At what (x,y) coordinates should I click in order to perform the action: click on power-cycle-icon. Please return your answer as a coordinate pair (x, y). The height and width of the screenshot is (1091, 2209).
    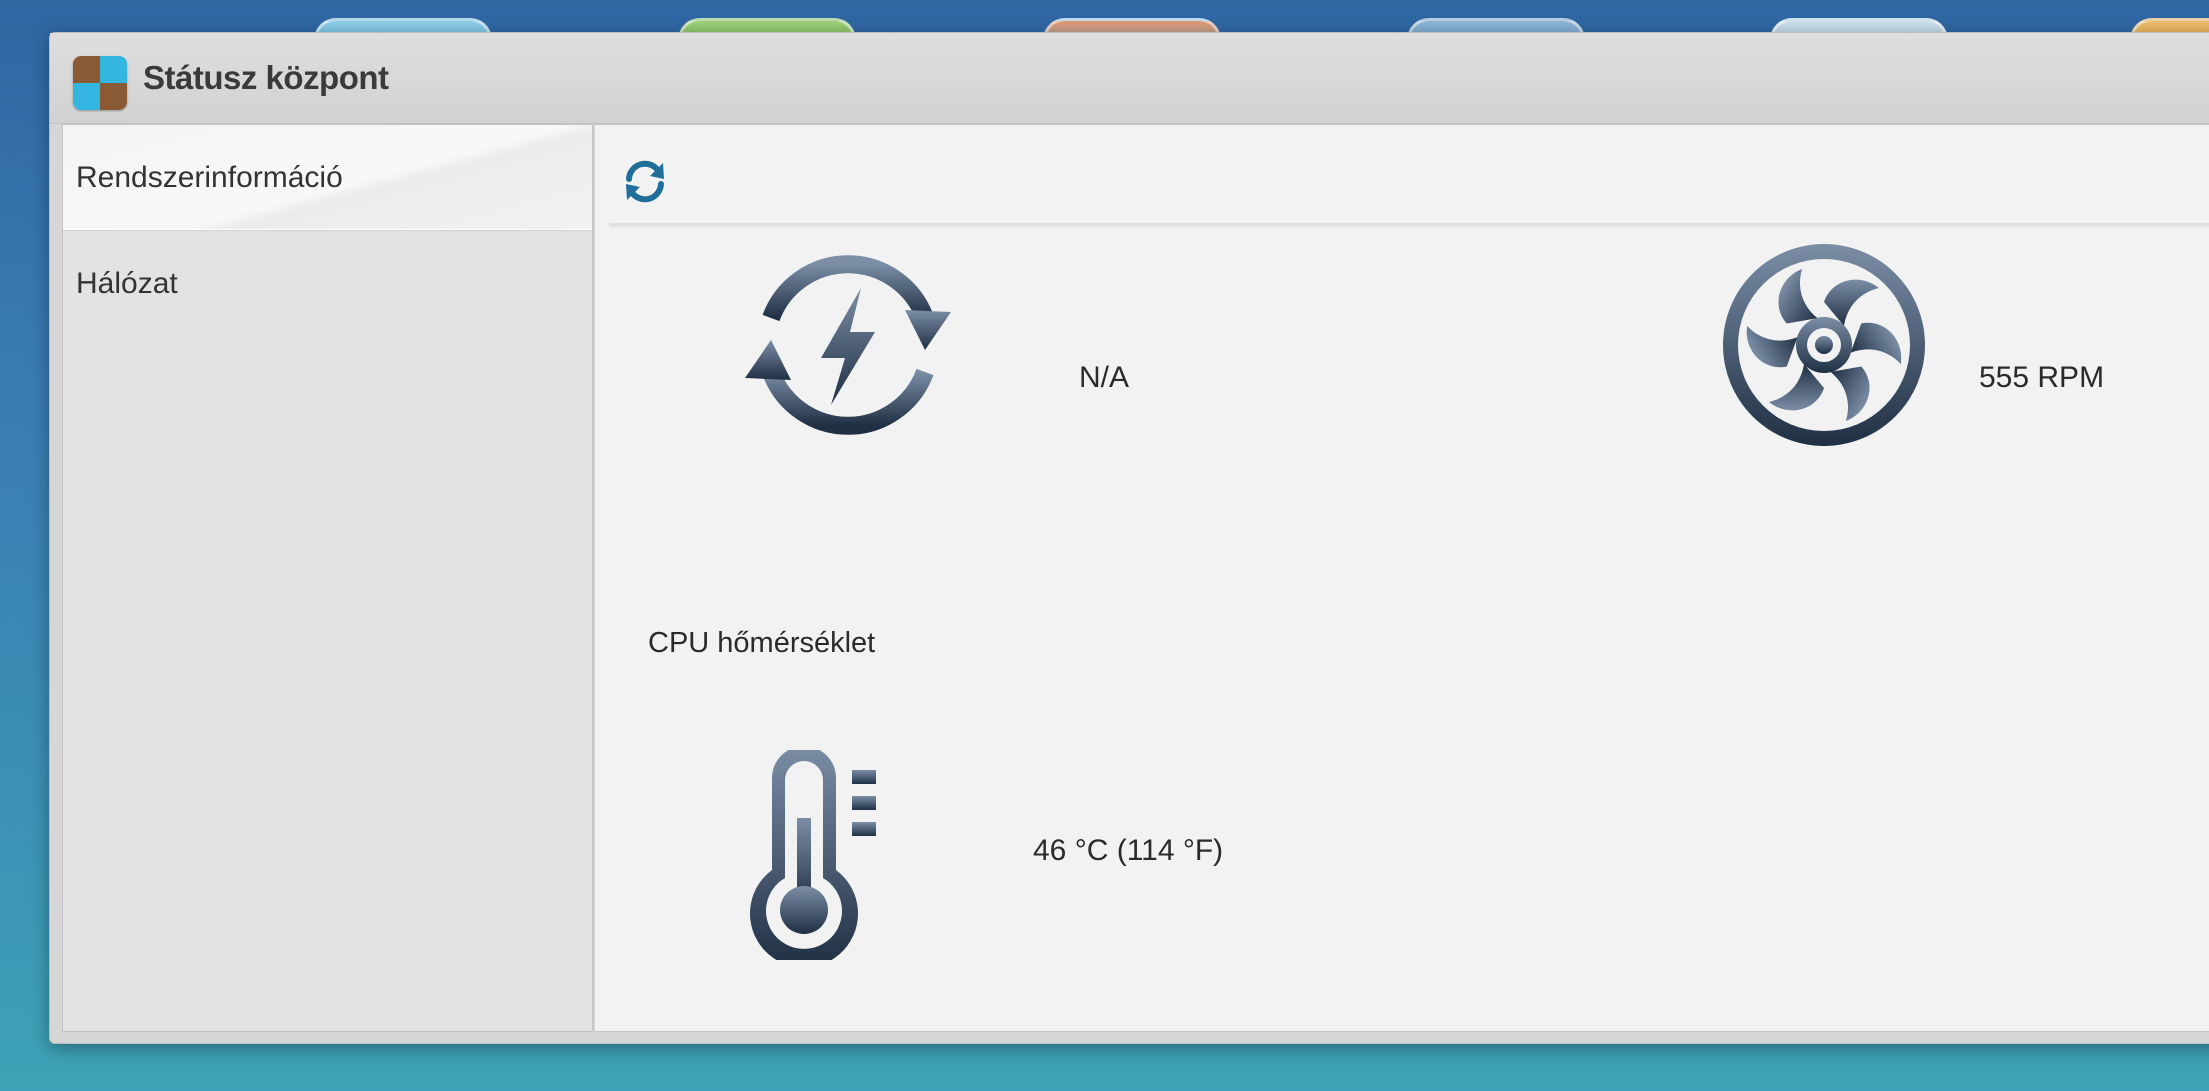
    Looking at the image, I should click on (848, 345).